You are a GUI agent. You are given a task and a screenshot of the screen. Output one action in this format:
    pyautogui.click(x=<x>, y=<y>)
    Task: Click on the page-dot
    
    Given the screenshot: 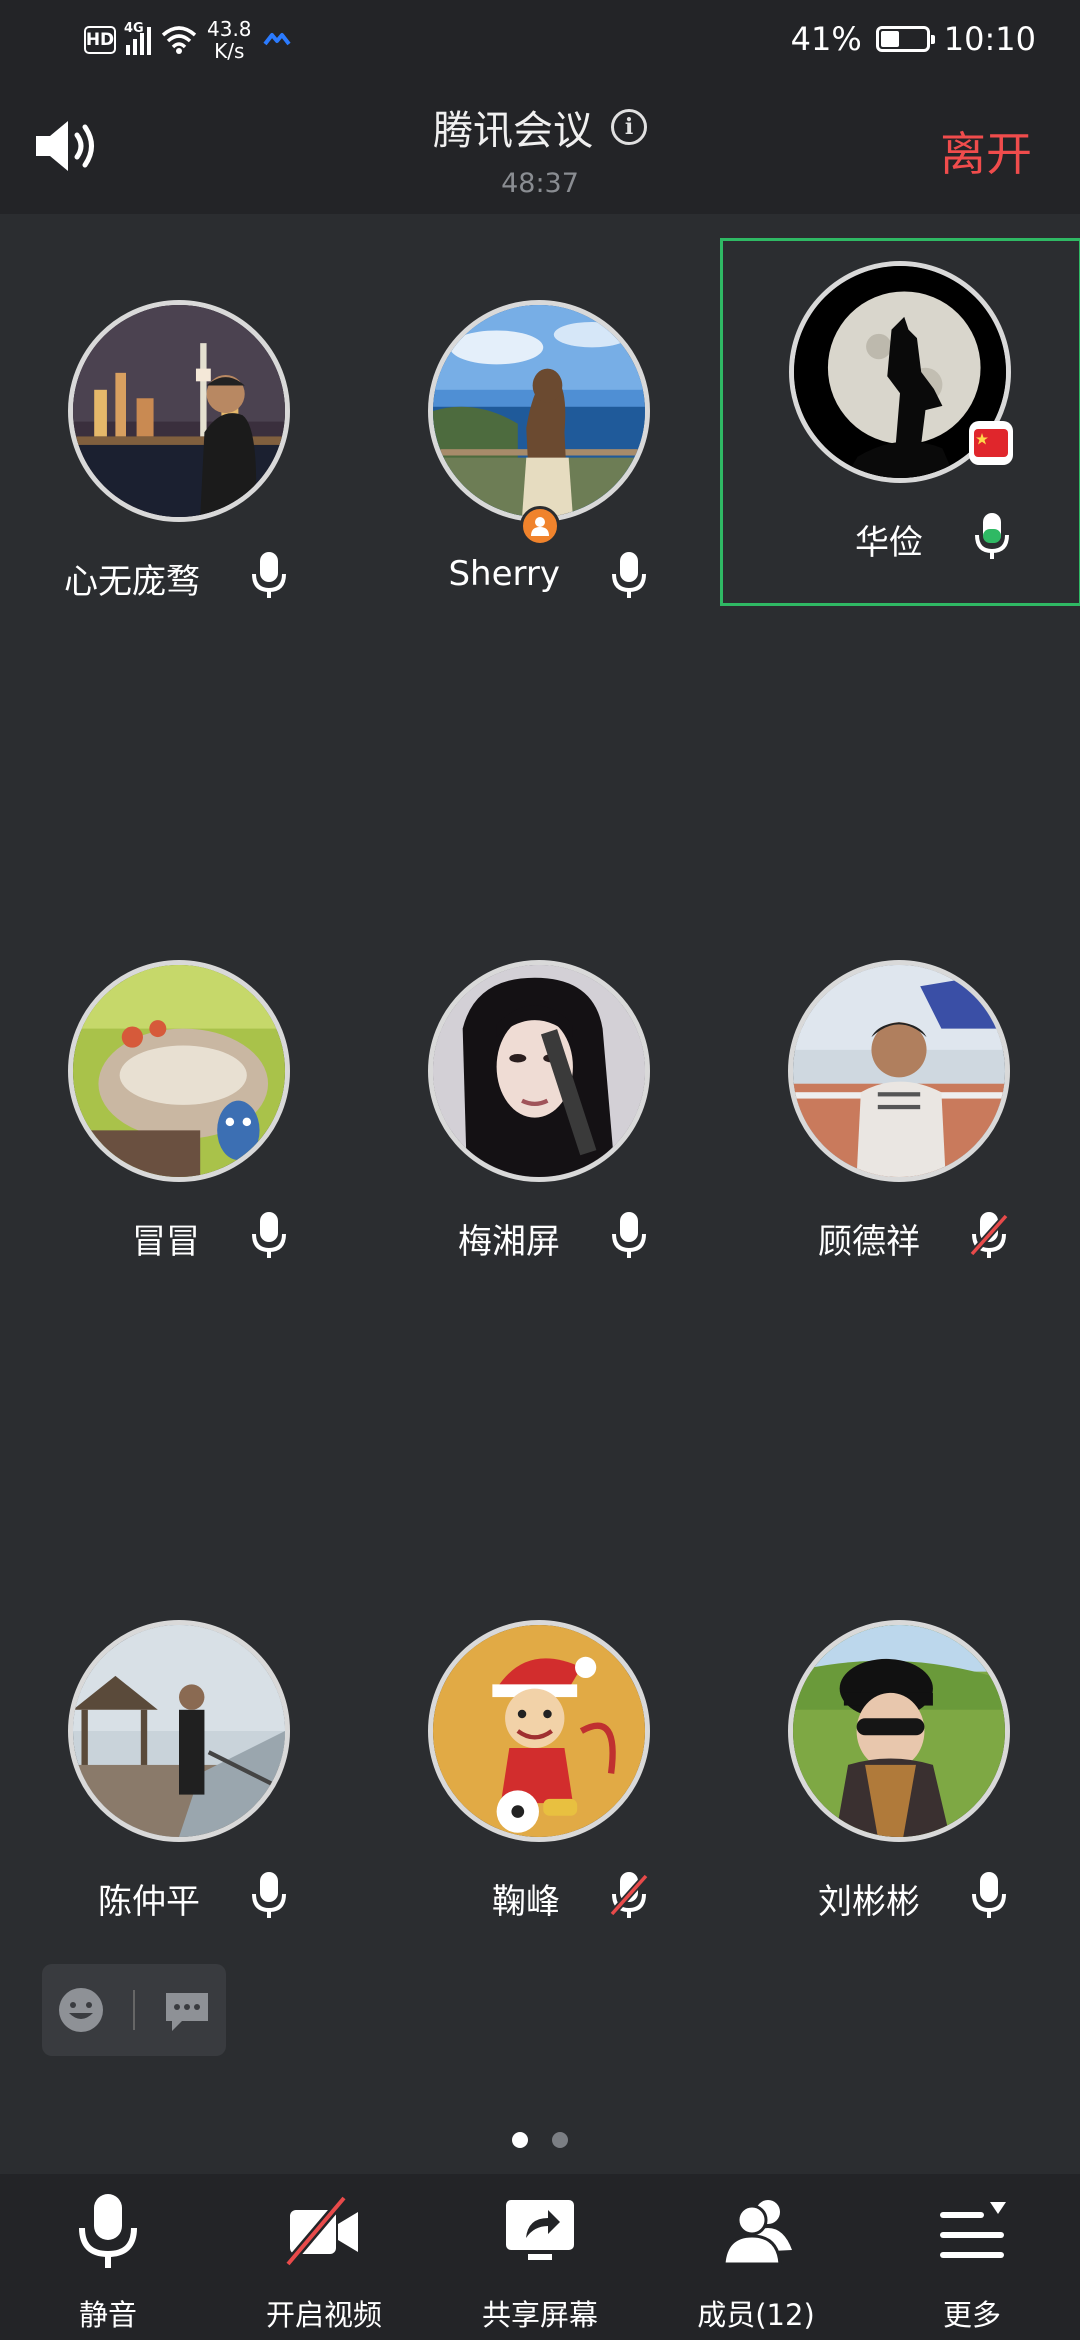 What is the action you would take?
    pyautogui.click(x=560, y=2140)
    